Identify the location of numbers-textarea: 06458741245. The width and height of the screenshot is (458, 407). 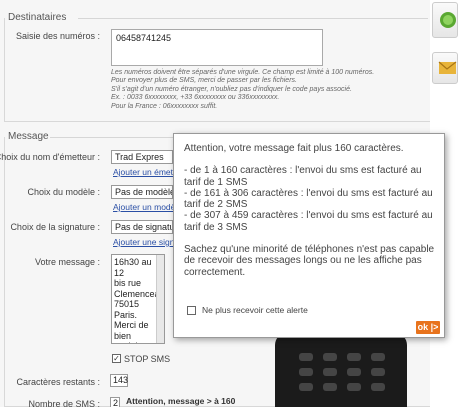
(217, 47).